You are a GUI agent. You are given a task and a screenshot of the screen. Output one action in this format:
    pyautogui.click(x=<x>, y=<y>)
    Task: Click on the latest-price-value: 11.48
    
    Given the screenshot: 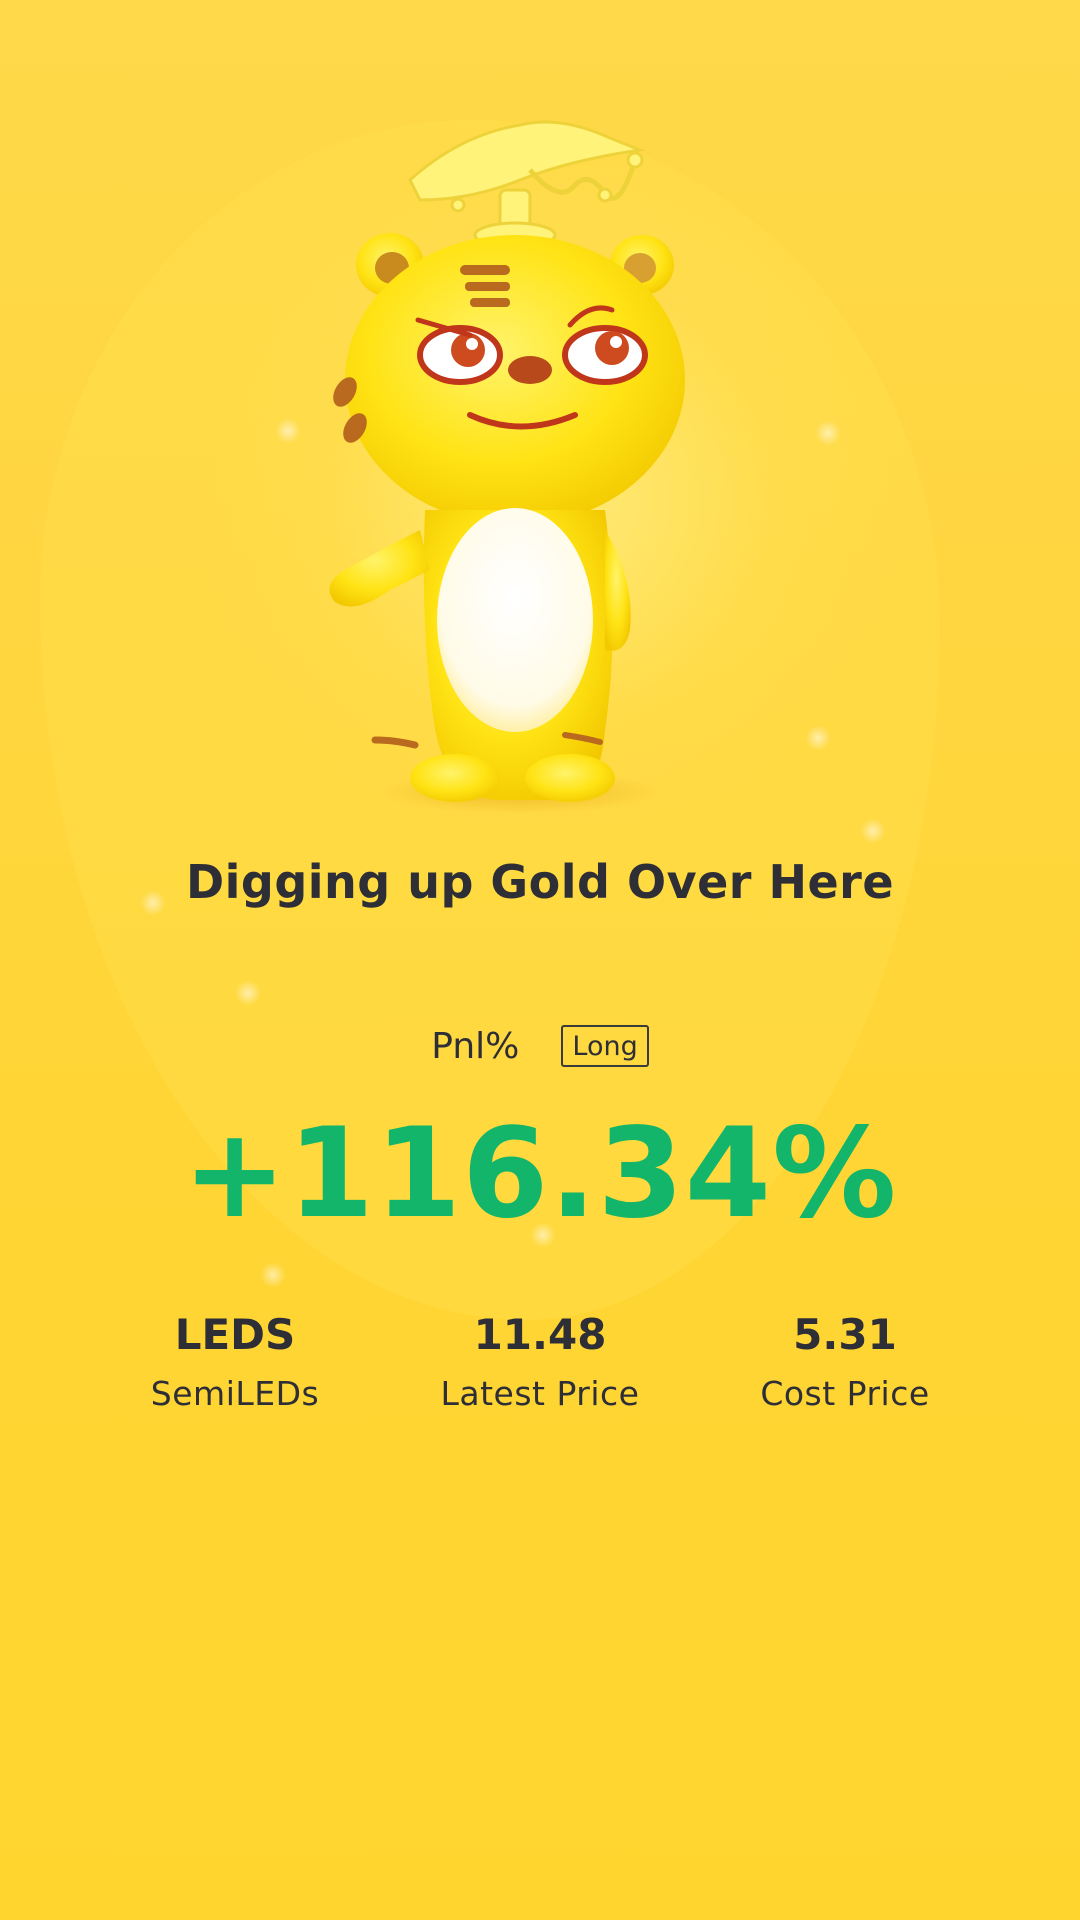 What is the action you would take?
    pyautogui.click(x=540, y=1334)
    